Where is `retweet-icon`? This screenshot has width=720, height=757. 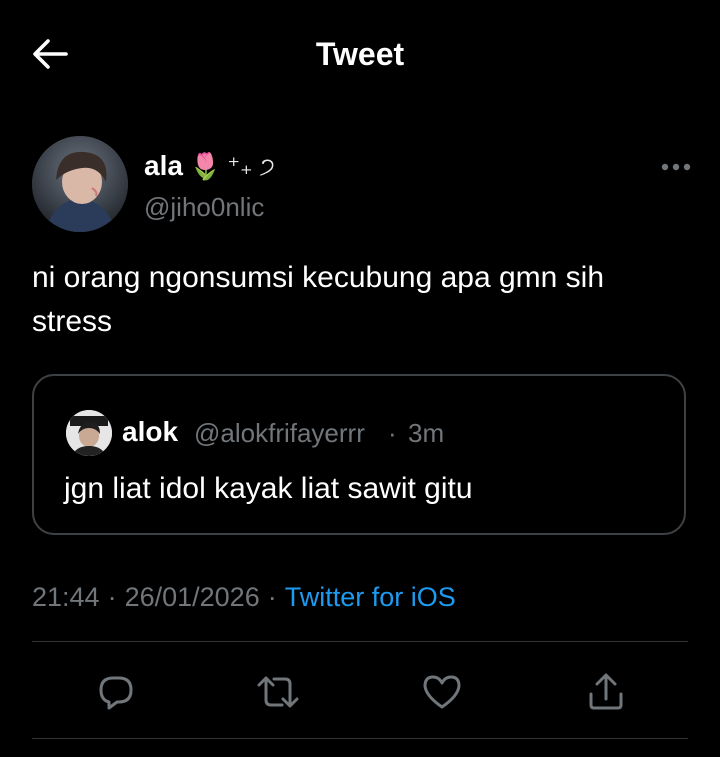 retweet-icon is located at coordinates (278, 692).